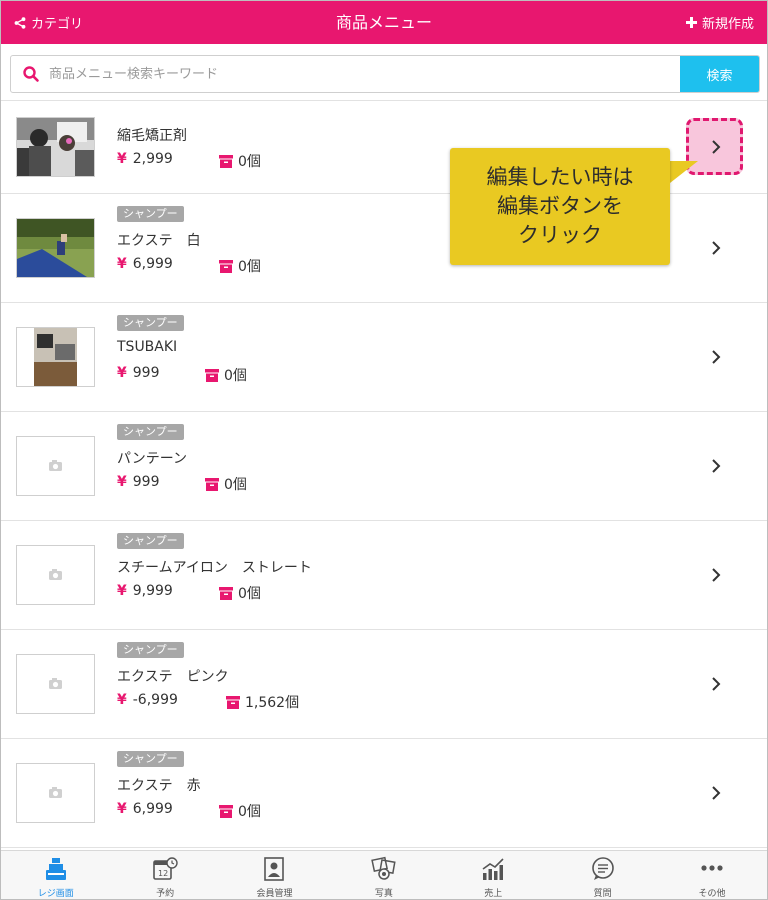 This screenshot has height=900, width=768. Describe the element at coordinates (384, 466) in the screenshot. I see `list-item: シャンプー パンテーン ¥999 0個` at that location.